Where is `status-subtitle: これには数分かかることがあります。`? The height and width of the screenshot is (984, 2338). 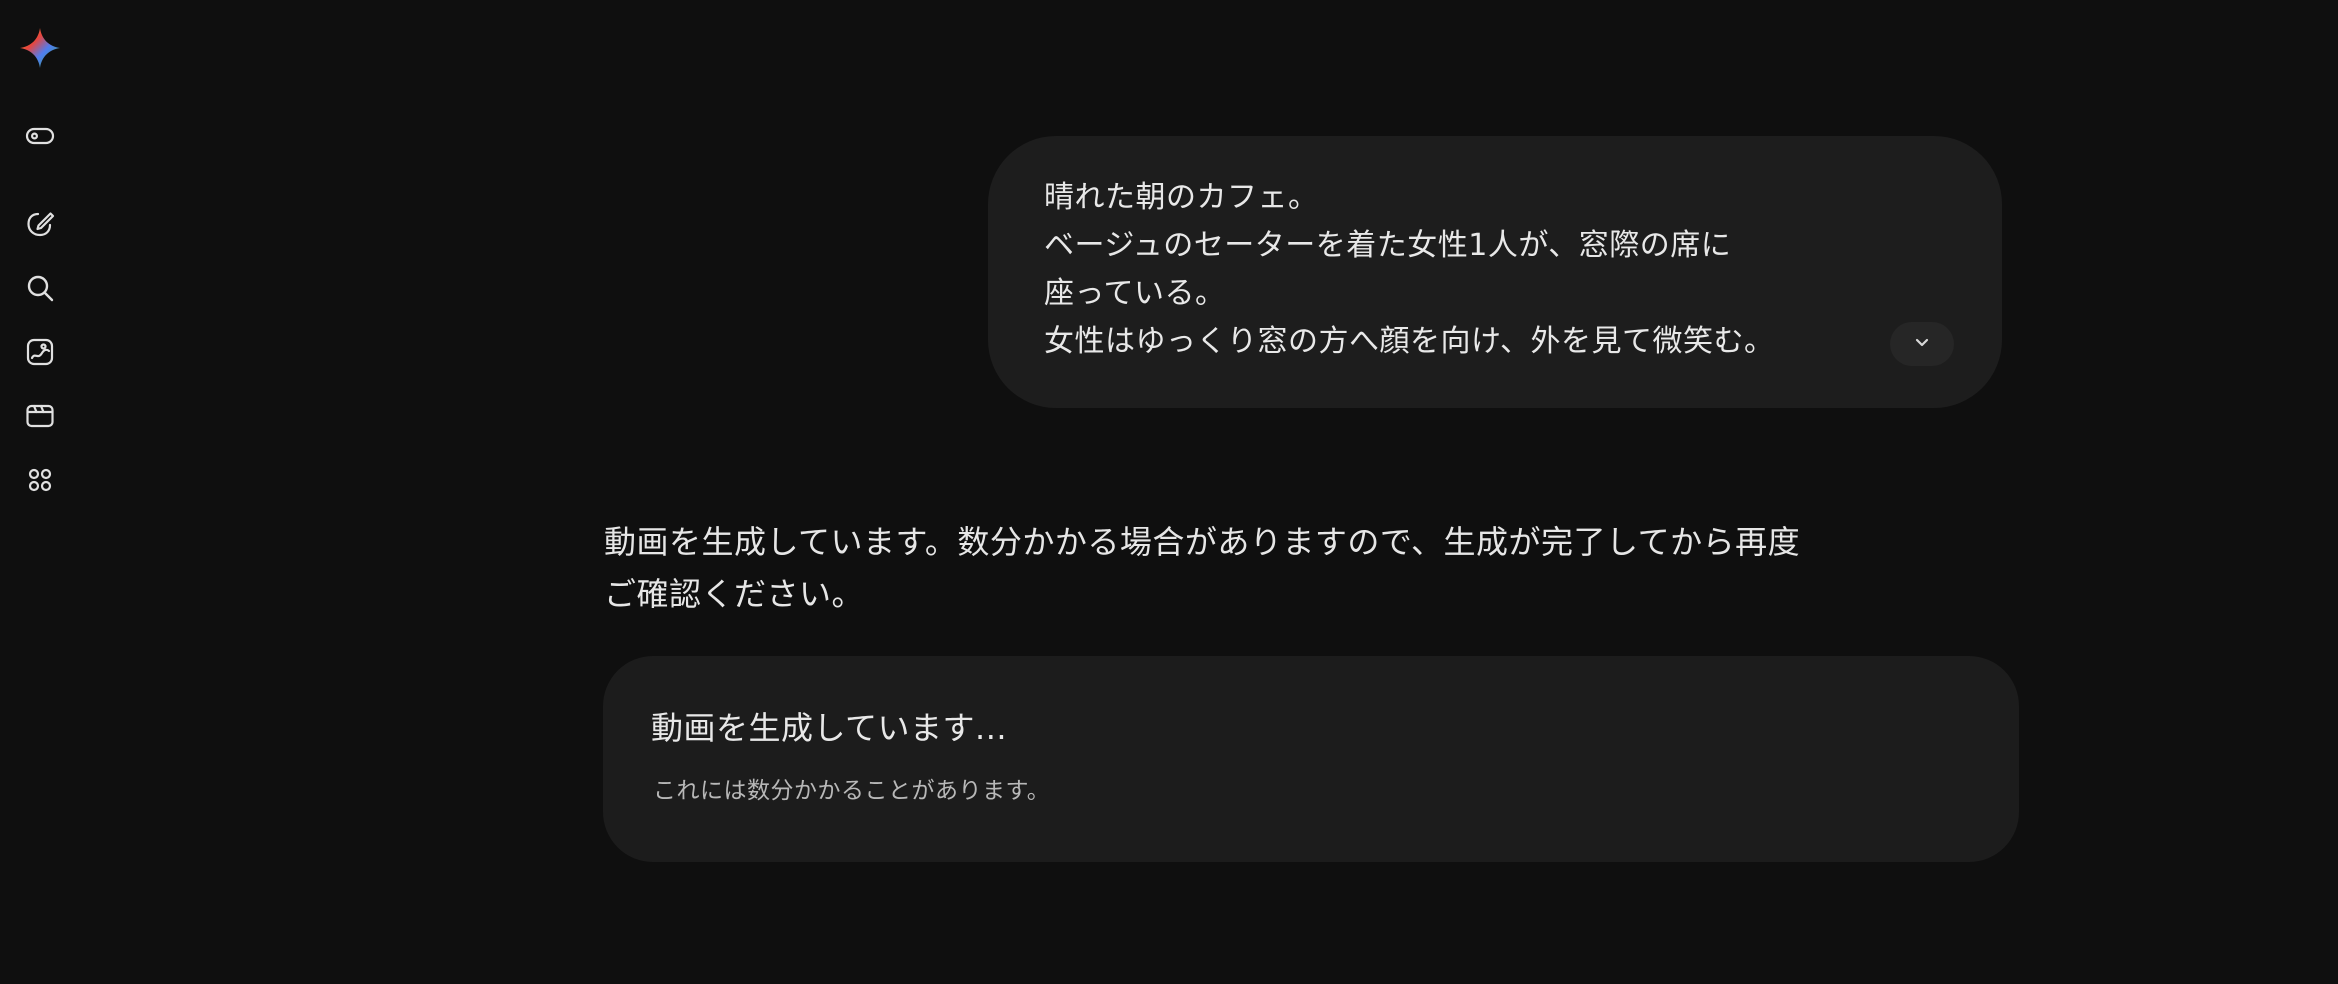 status-subtitle: これには数分かかることがあります。 is located at coordinates (852, 791).